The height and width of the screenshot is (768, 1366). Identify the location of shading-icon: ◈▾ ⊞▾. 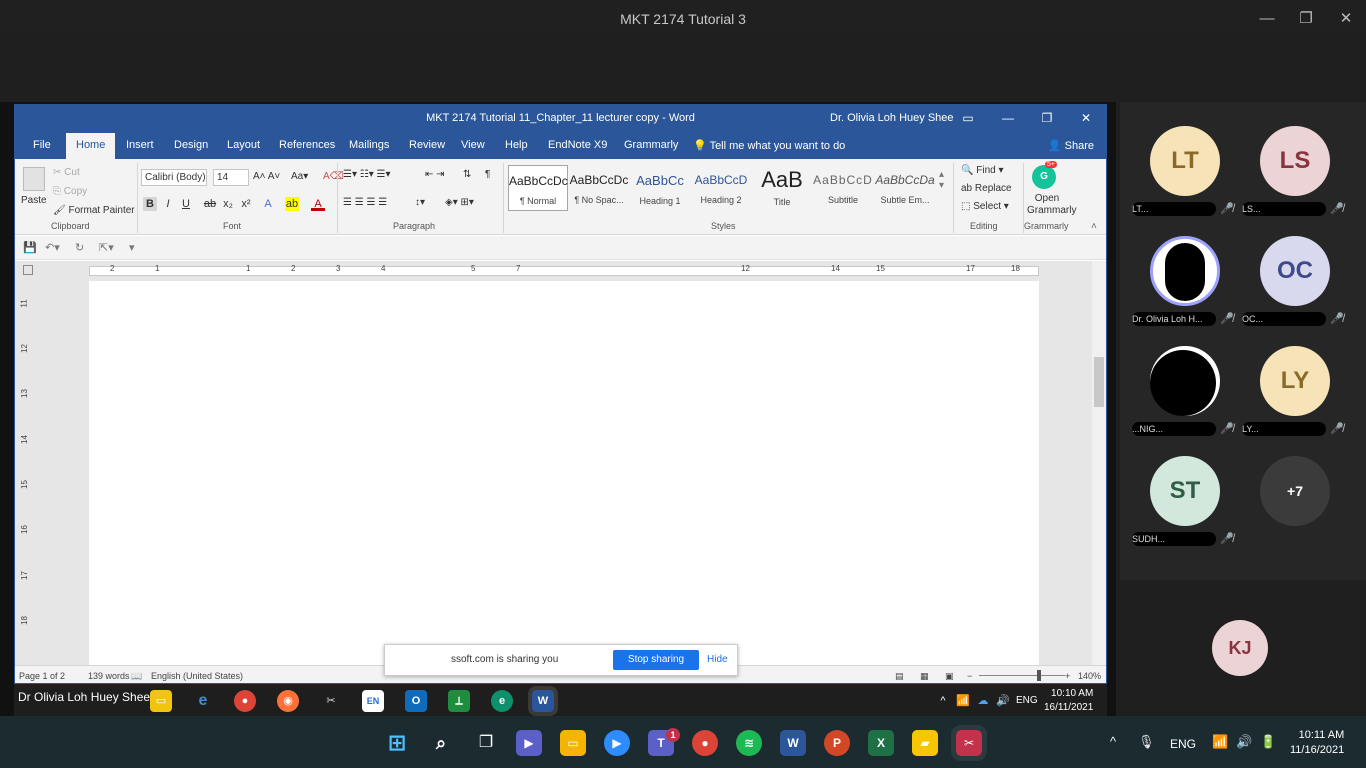
(459, 202).